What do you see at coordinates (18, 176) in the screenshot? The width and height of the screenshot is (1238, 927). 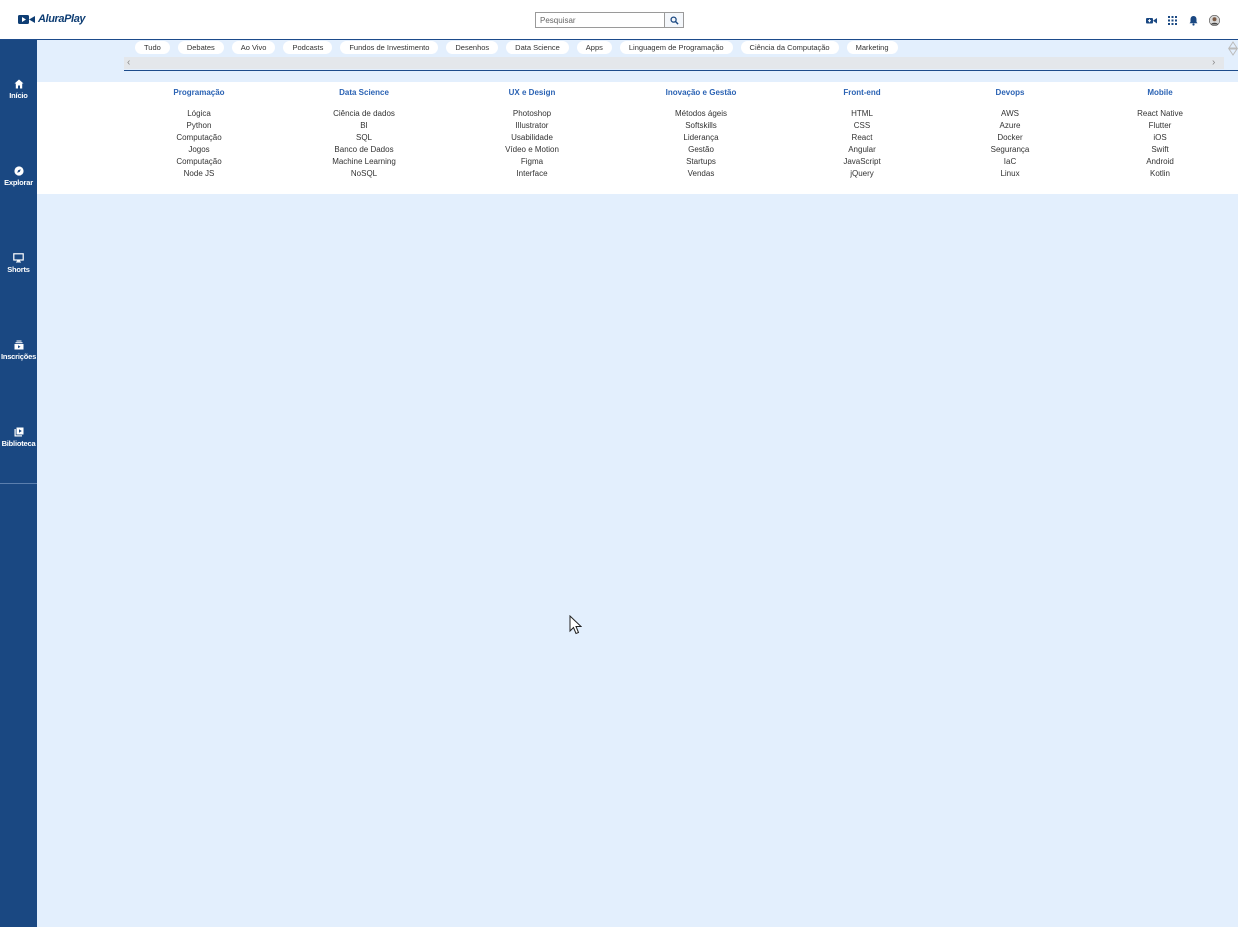 I see `sidebar-item-explorar: Explorar` at bounding box center [18, 176].